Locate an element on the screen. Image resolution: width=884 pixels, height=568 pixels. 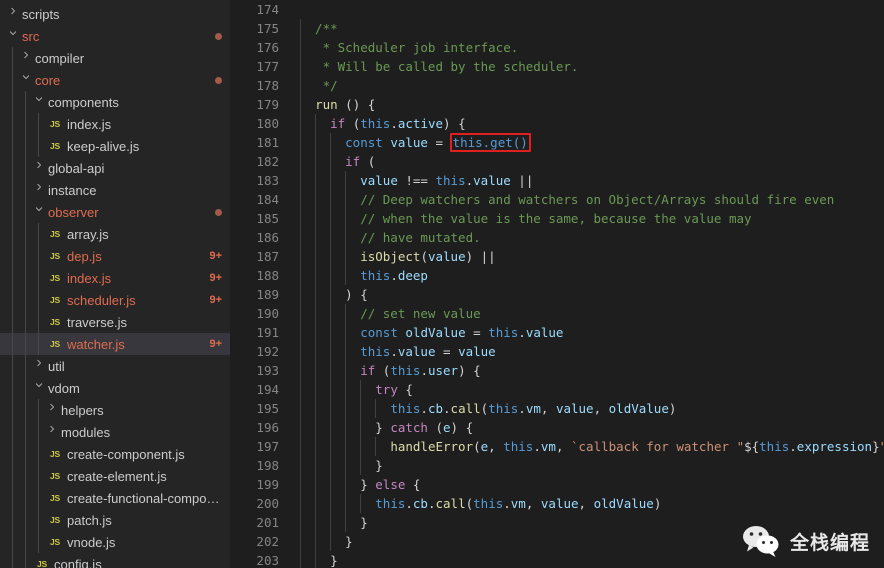
tree-folder-global-api: global-api is located at coordinates (115, 168).